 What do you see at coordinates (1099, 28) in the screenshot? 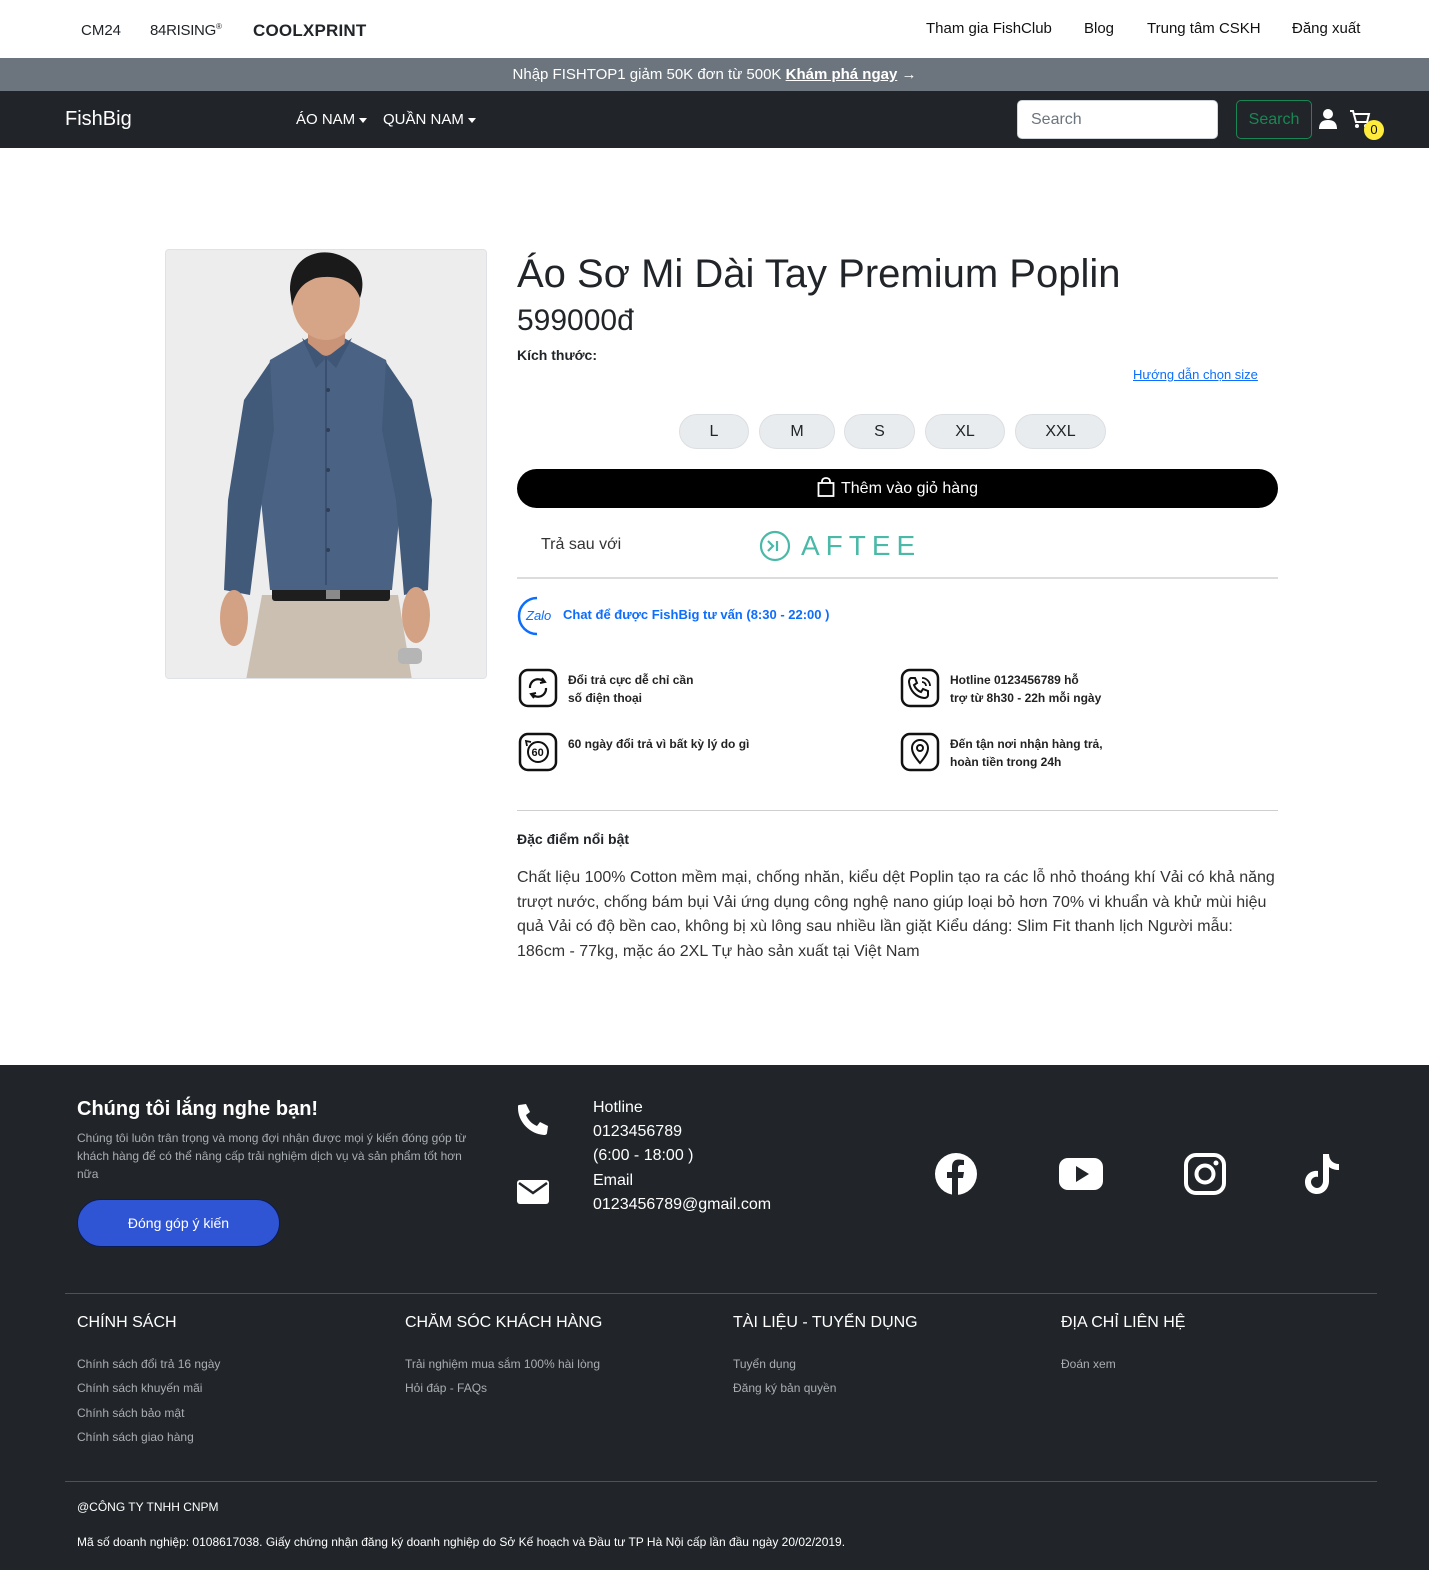
I see `top-link-blog: Blog` at bounding box center [1099, 28].